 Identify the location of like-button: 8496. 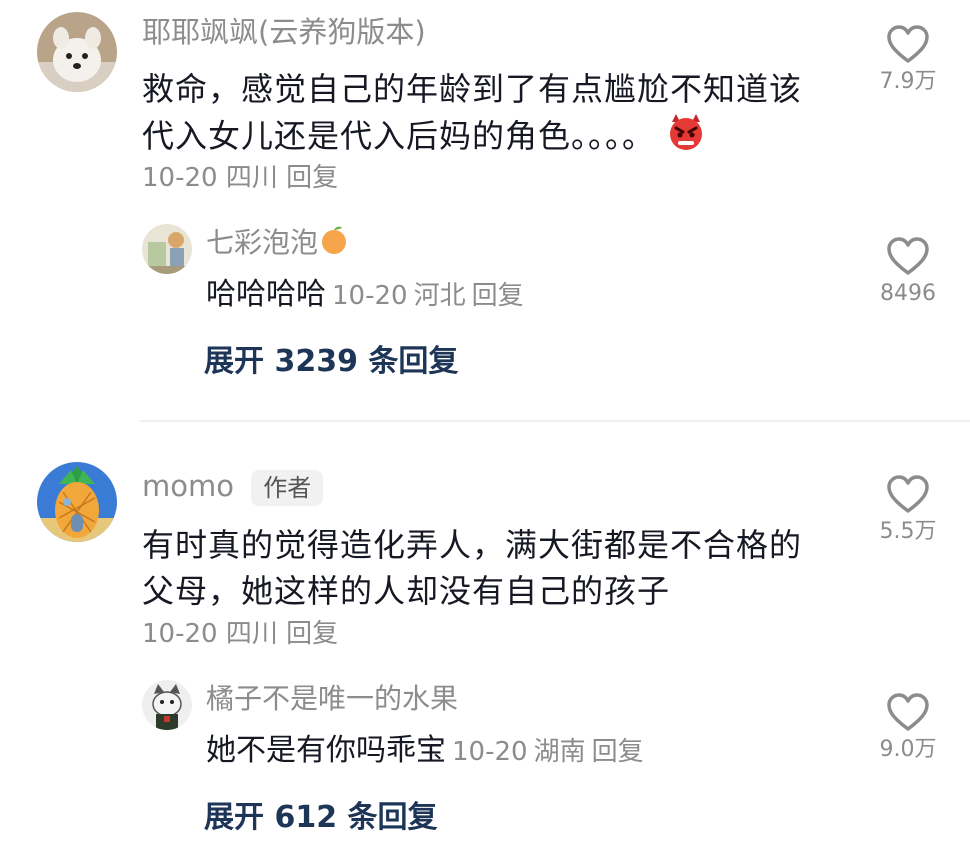
(908, 272).